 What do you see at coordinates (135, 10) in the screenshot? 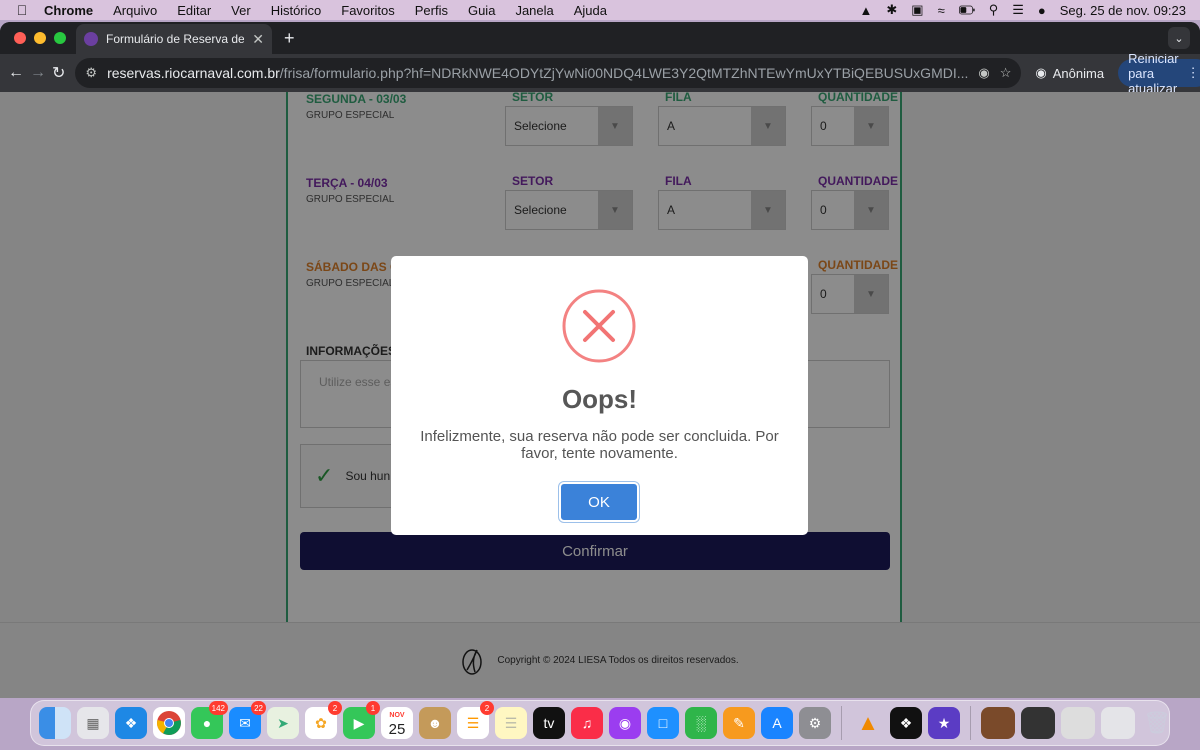
I see `menu-arquivo: Arquivo` at bounding box center [135, 10].